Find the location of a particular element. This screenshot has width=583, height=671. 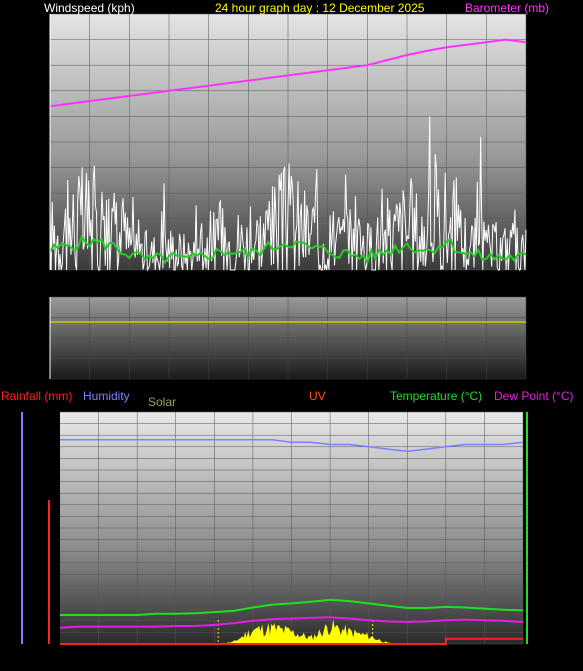

barometer-axis-label: Barometer (mb) is located at coordinates (507, 8).